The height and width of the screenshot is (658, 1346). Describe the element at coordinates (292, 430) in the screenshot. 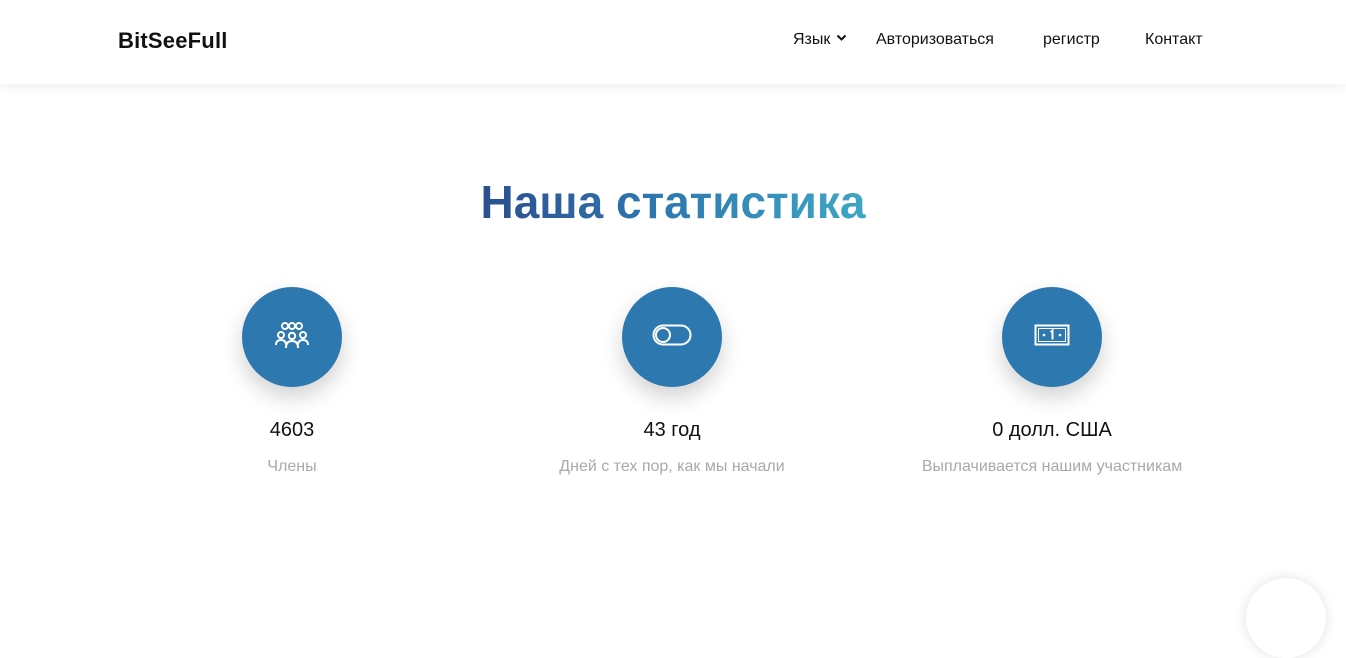

I see `stat-value: 4603` at that location.